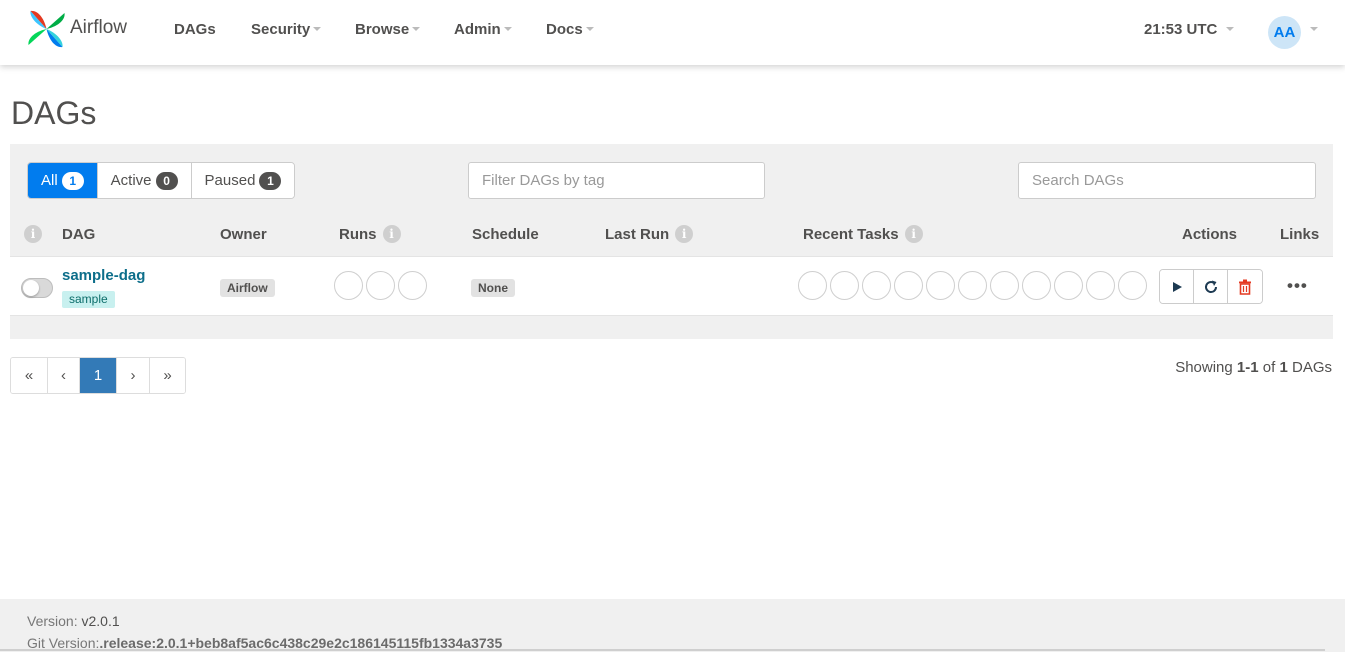  Describe the element at coordinates (637, 234) in the screenshot. I see `header-last-run-label: Last Run` at that location.